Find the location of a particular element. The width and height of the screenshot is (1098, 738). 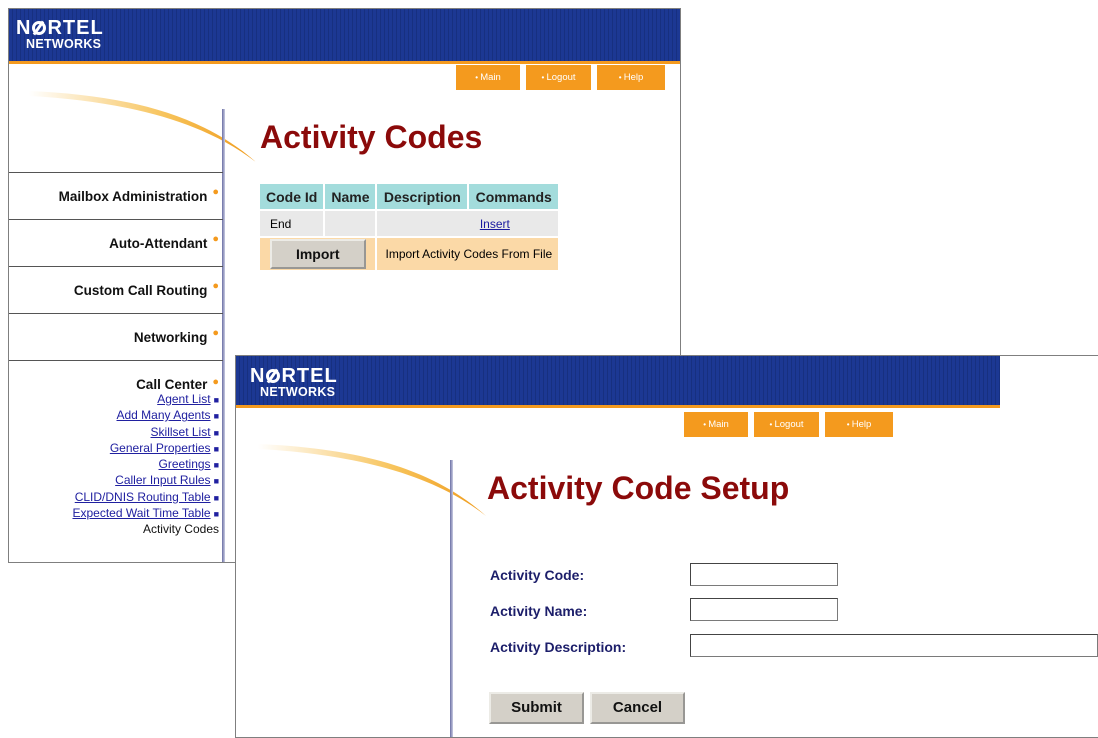

column-header: Commands is located at coordinates (514, 197).